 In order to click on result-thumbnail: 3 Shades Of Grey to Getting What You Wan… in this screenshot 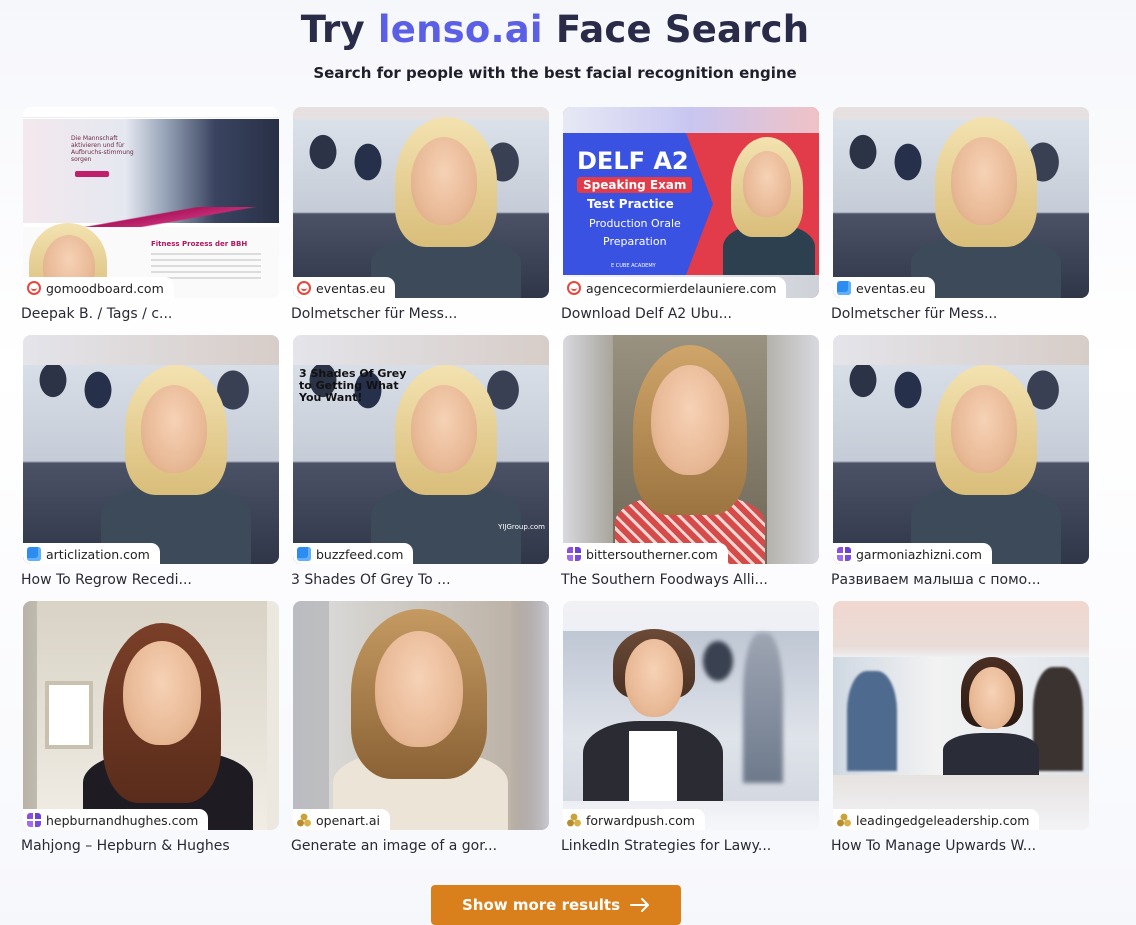, I will do `click(421, 449)`.